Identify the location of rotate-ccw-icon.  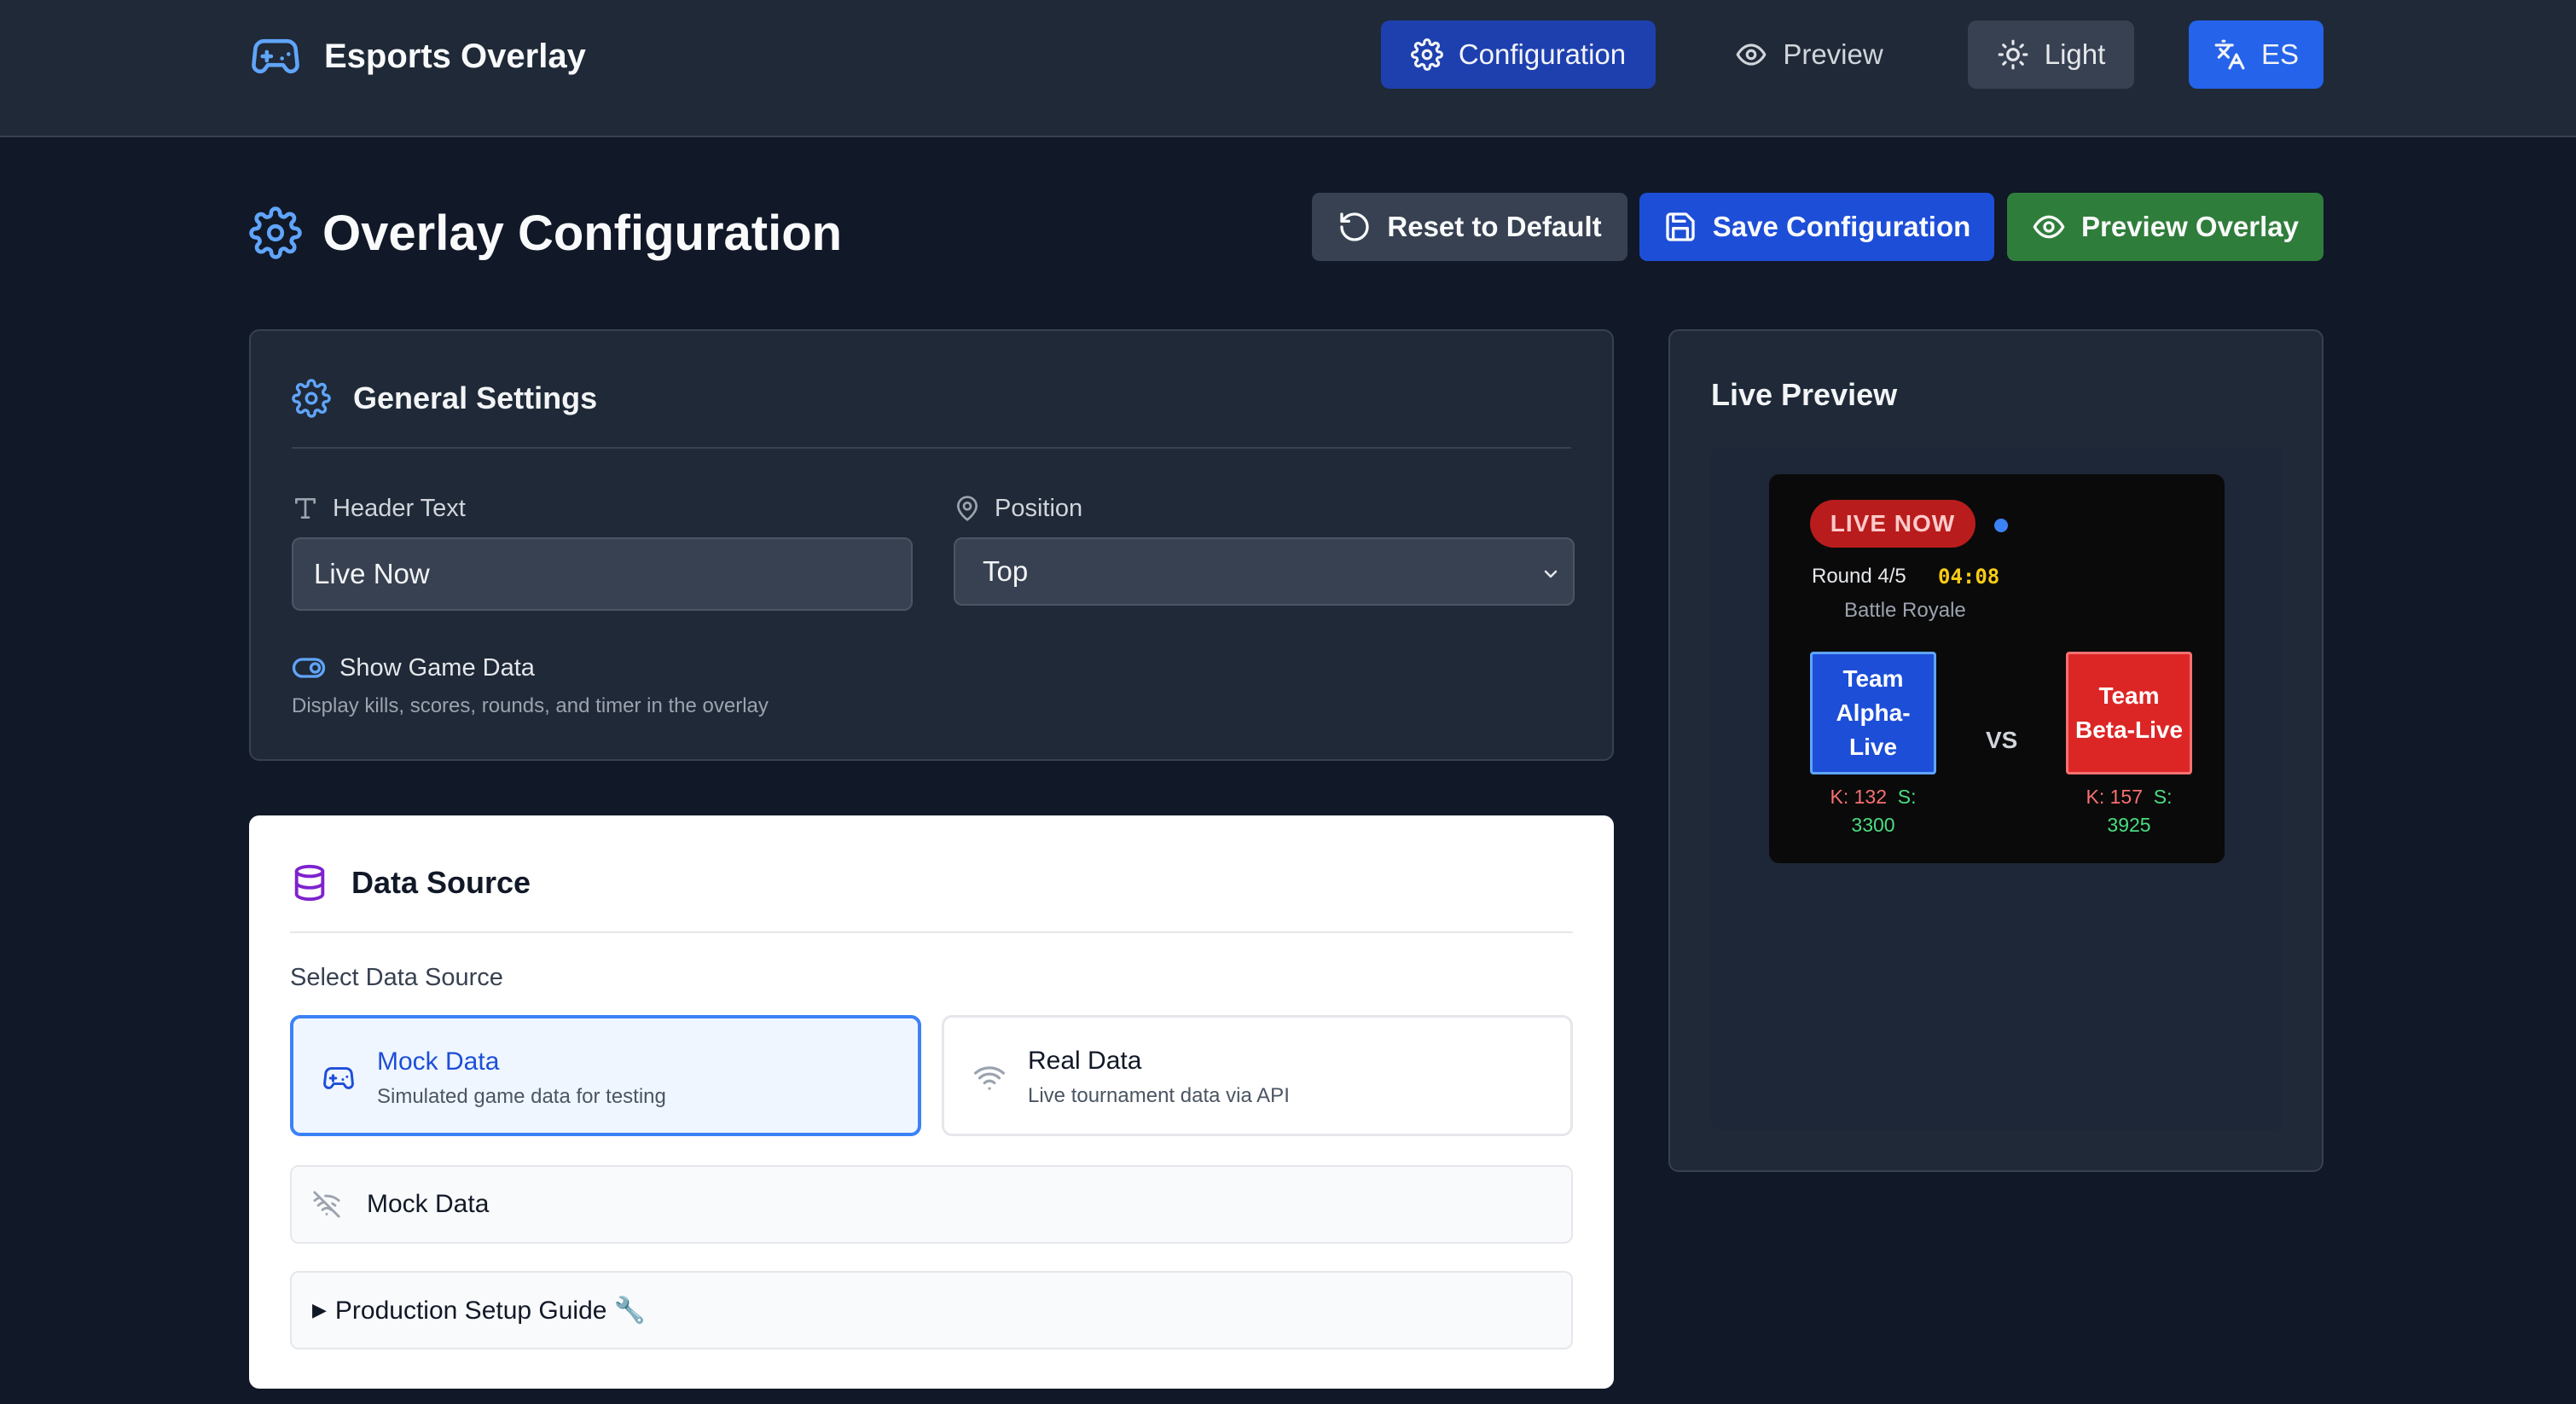
(1354, 227).